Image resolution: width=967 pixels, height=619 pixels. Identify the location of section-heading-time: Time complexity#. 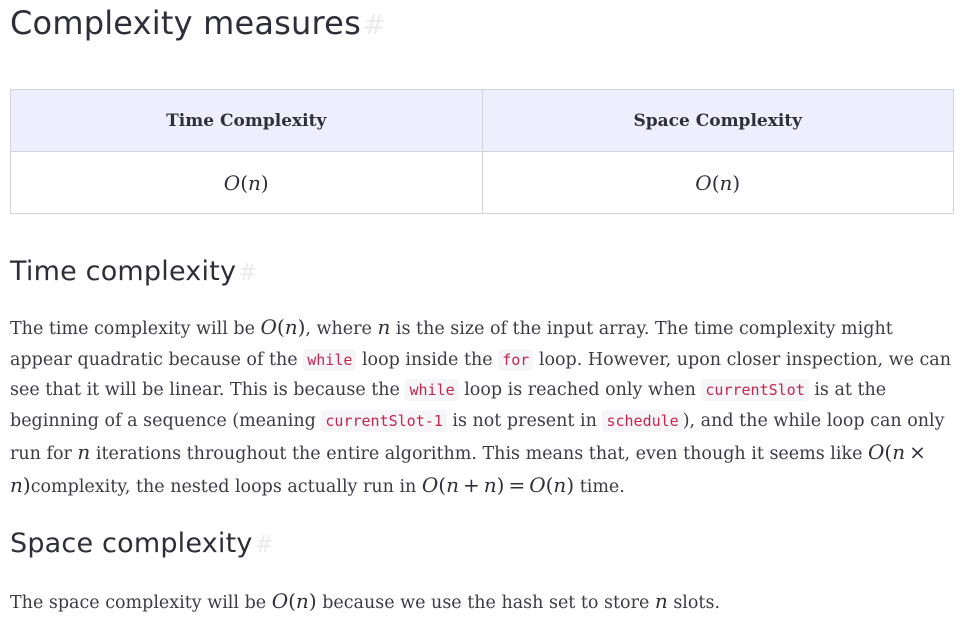
(483, 272).